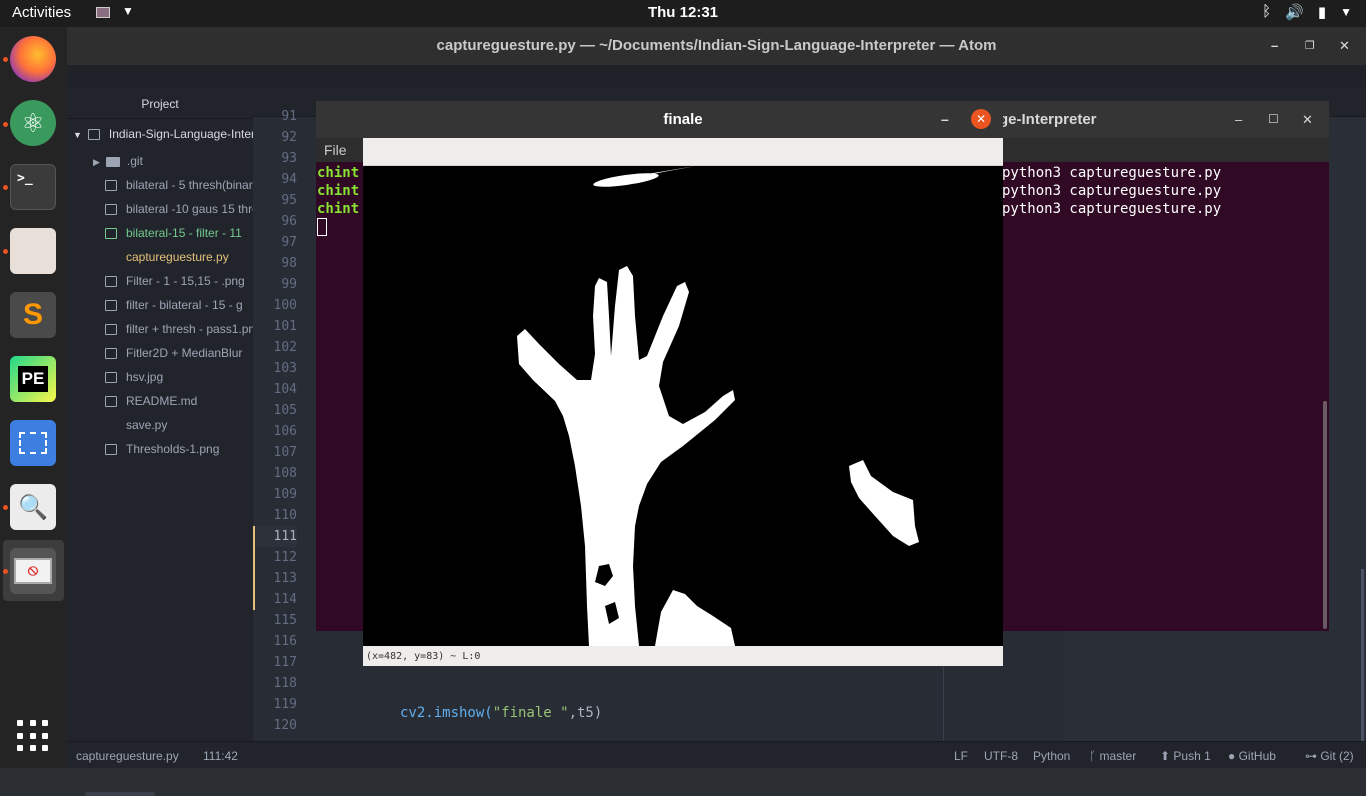 Image resolution: width=1366 pixels, height=796 pixels. What do you see at coordinates (111, 257) in the screenshot?
I see `code-file-icon` at bounding box center [111, 257].